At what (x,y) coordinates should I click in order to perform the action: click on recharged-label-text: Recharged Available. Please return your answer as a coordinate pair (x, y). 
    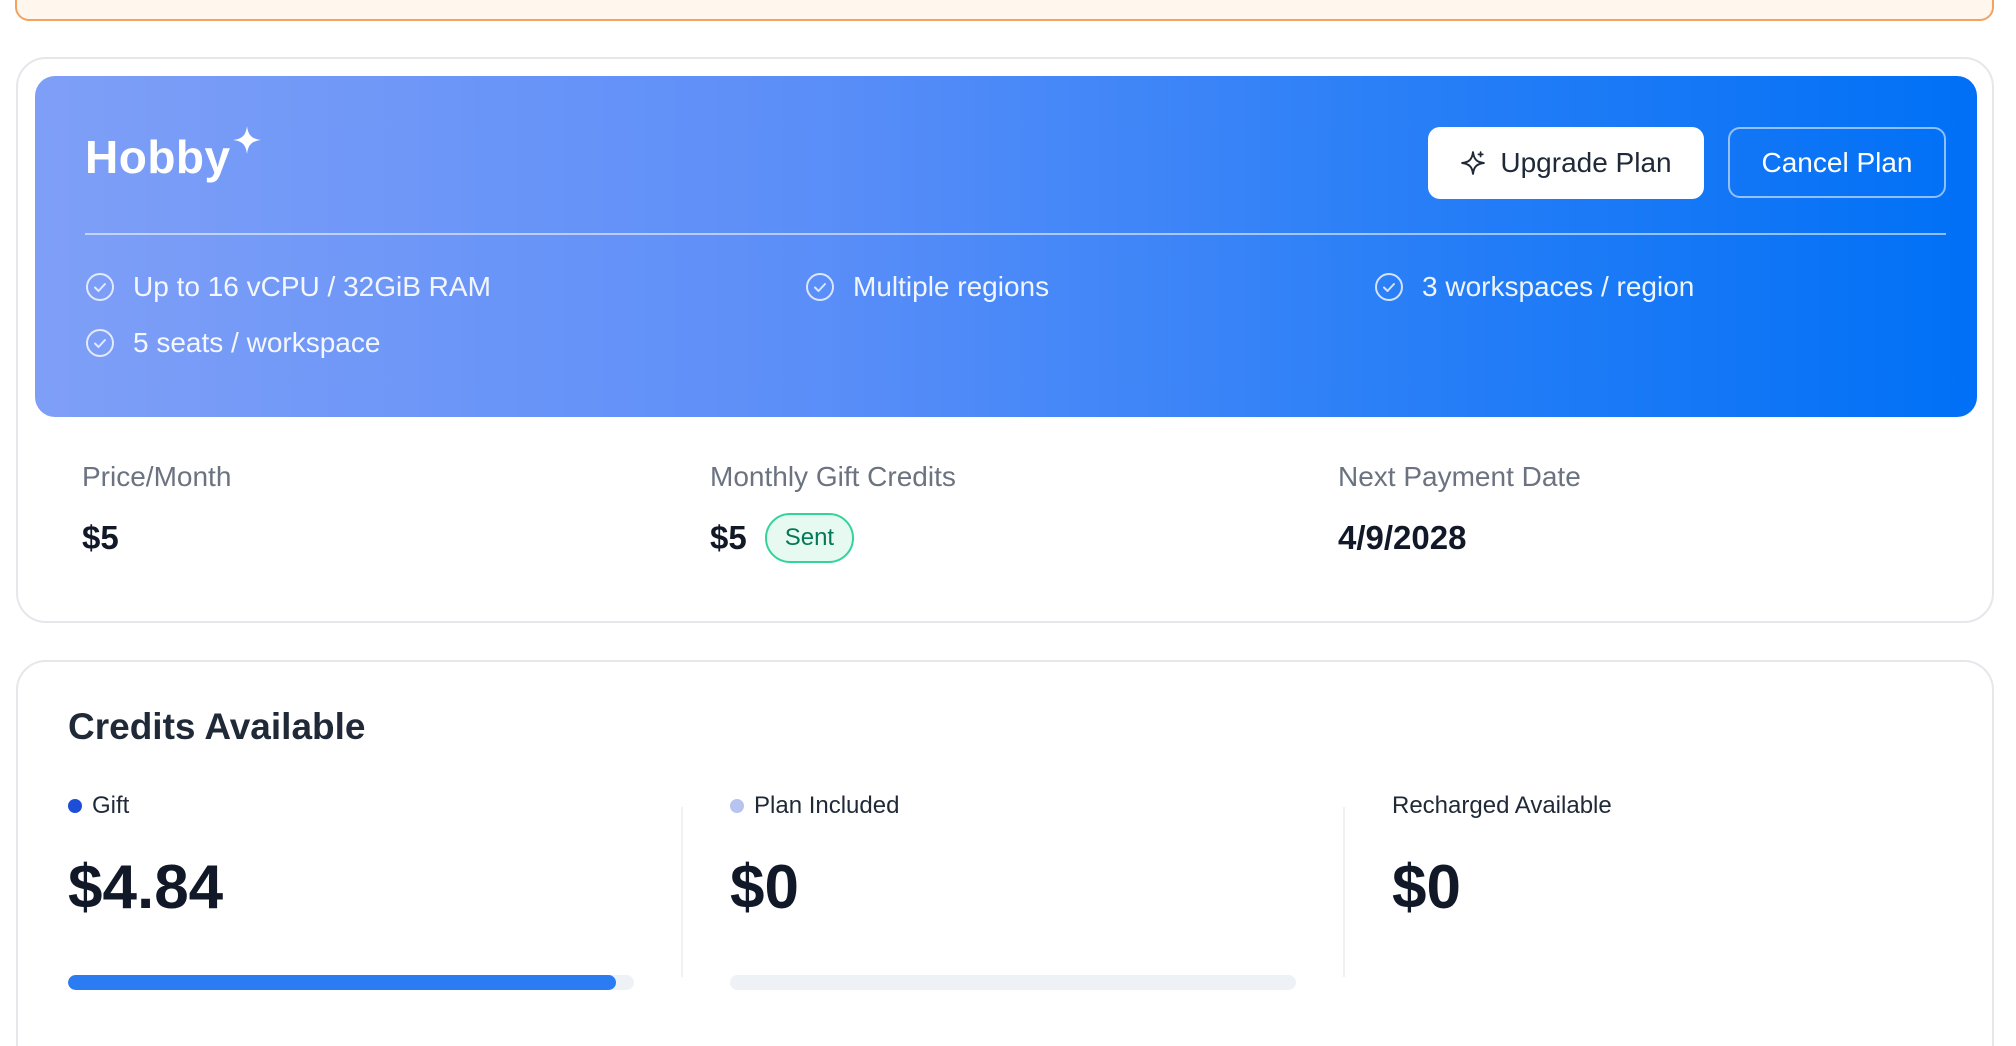
    Looking at the image, I should click on (1502, 805).